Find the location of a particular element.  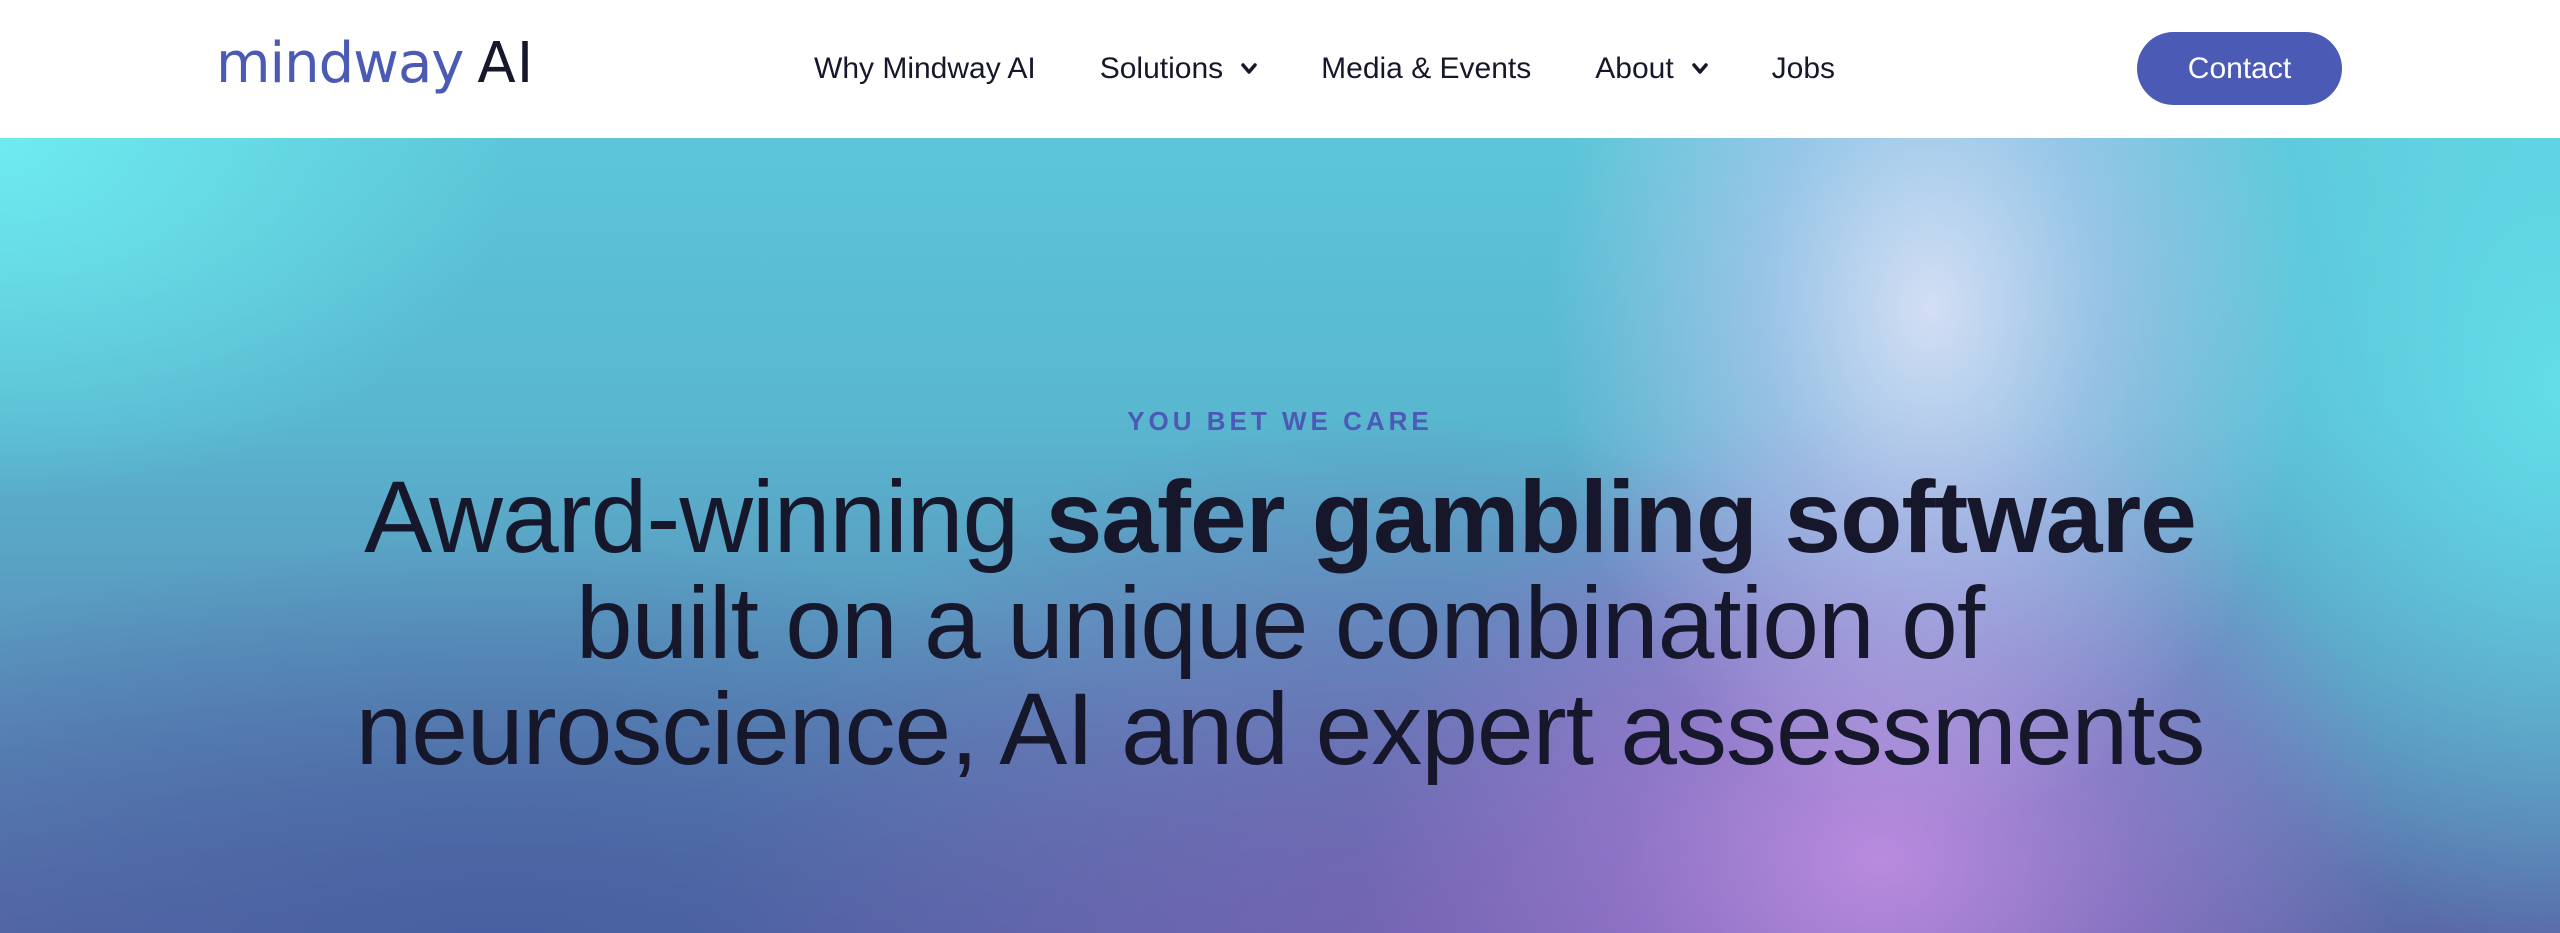

headline-regular-text: Award-winning is located at coordinates (705, 517).